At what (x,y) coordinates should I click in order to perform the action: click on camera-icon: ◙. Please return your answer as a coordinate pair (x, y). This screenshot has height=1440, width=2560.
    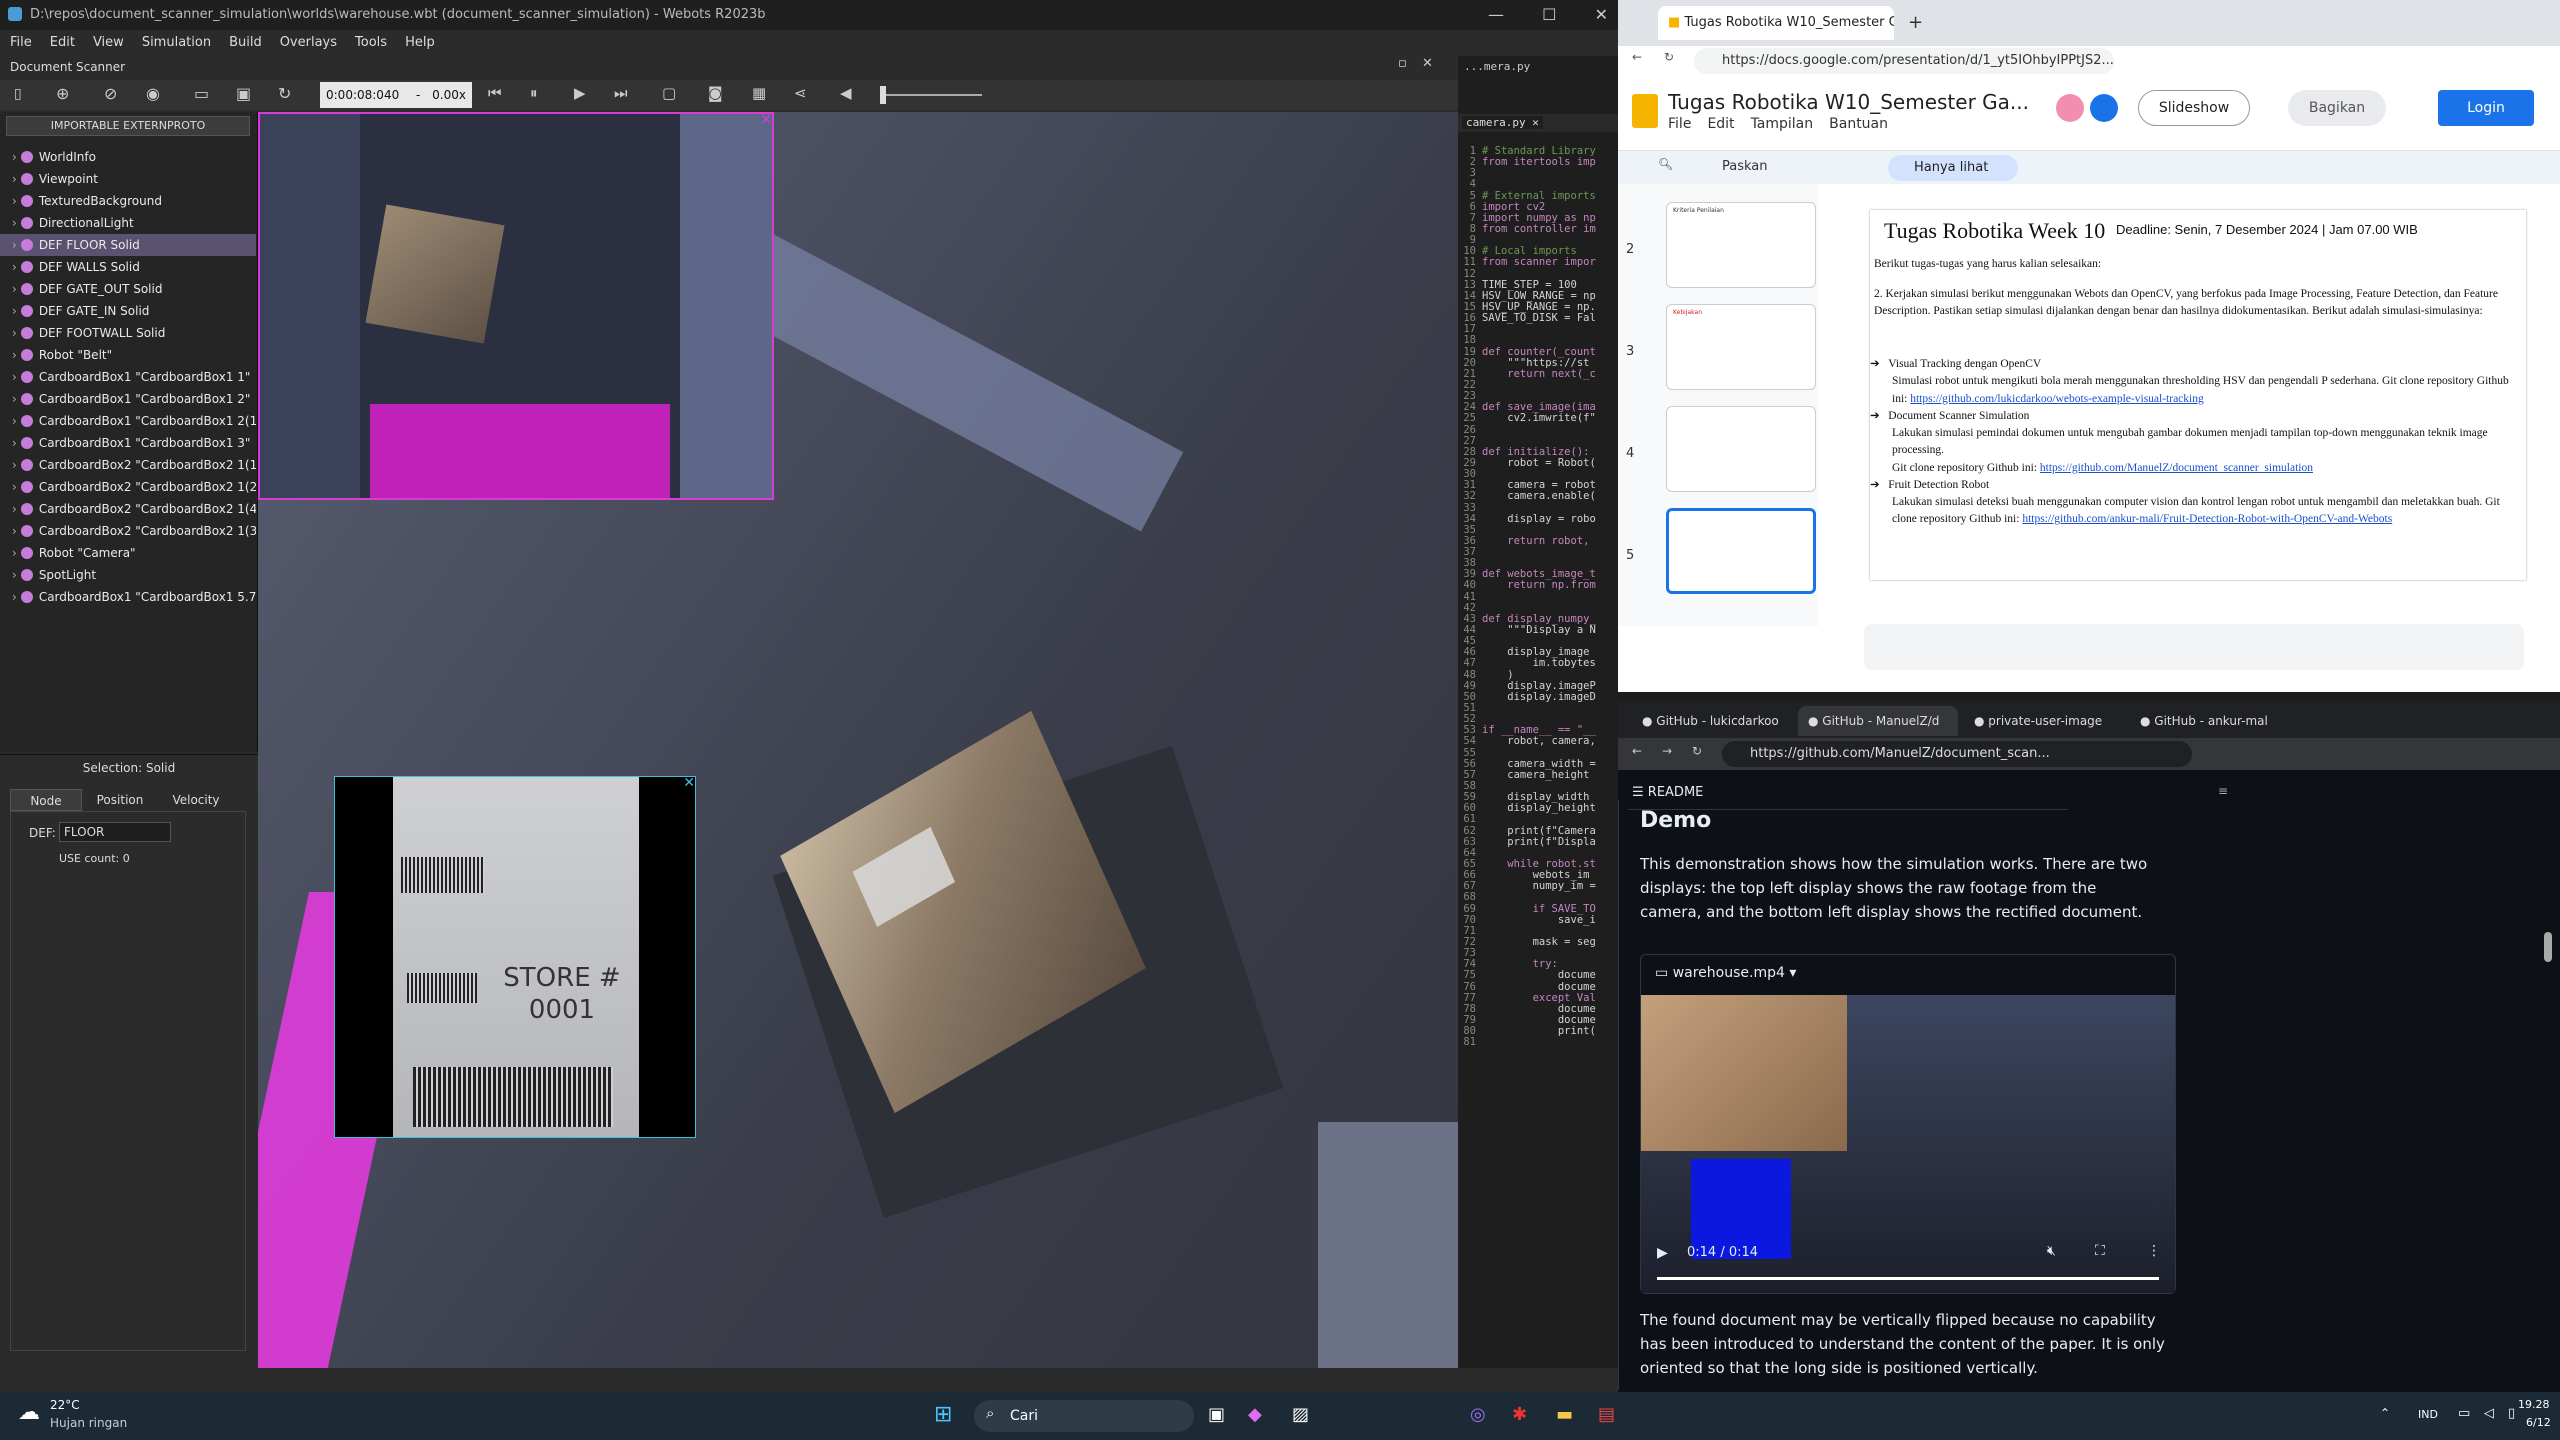
    Looking at the image, I should click on (715, 93).